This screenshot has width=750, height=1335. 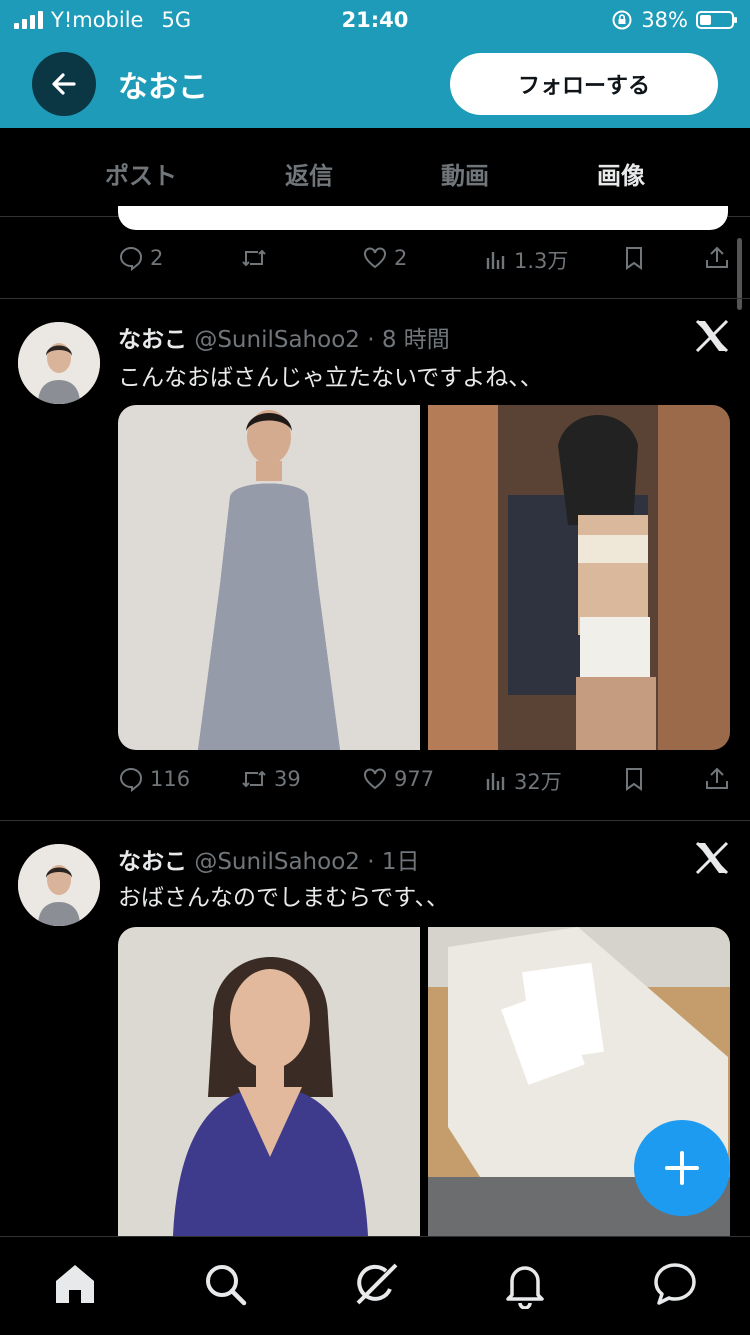 I want to click on tweet-actions: 116 39 977 32万, so click(x=424, y=786).